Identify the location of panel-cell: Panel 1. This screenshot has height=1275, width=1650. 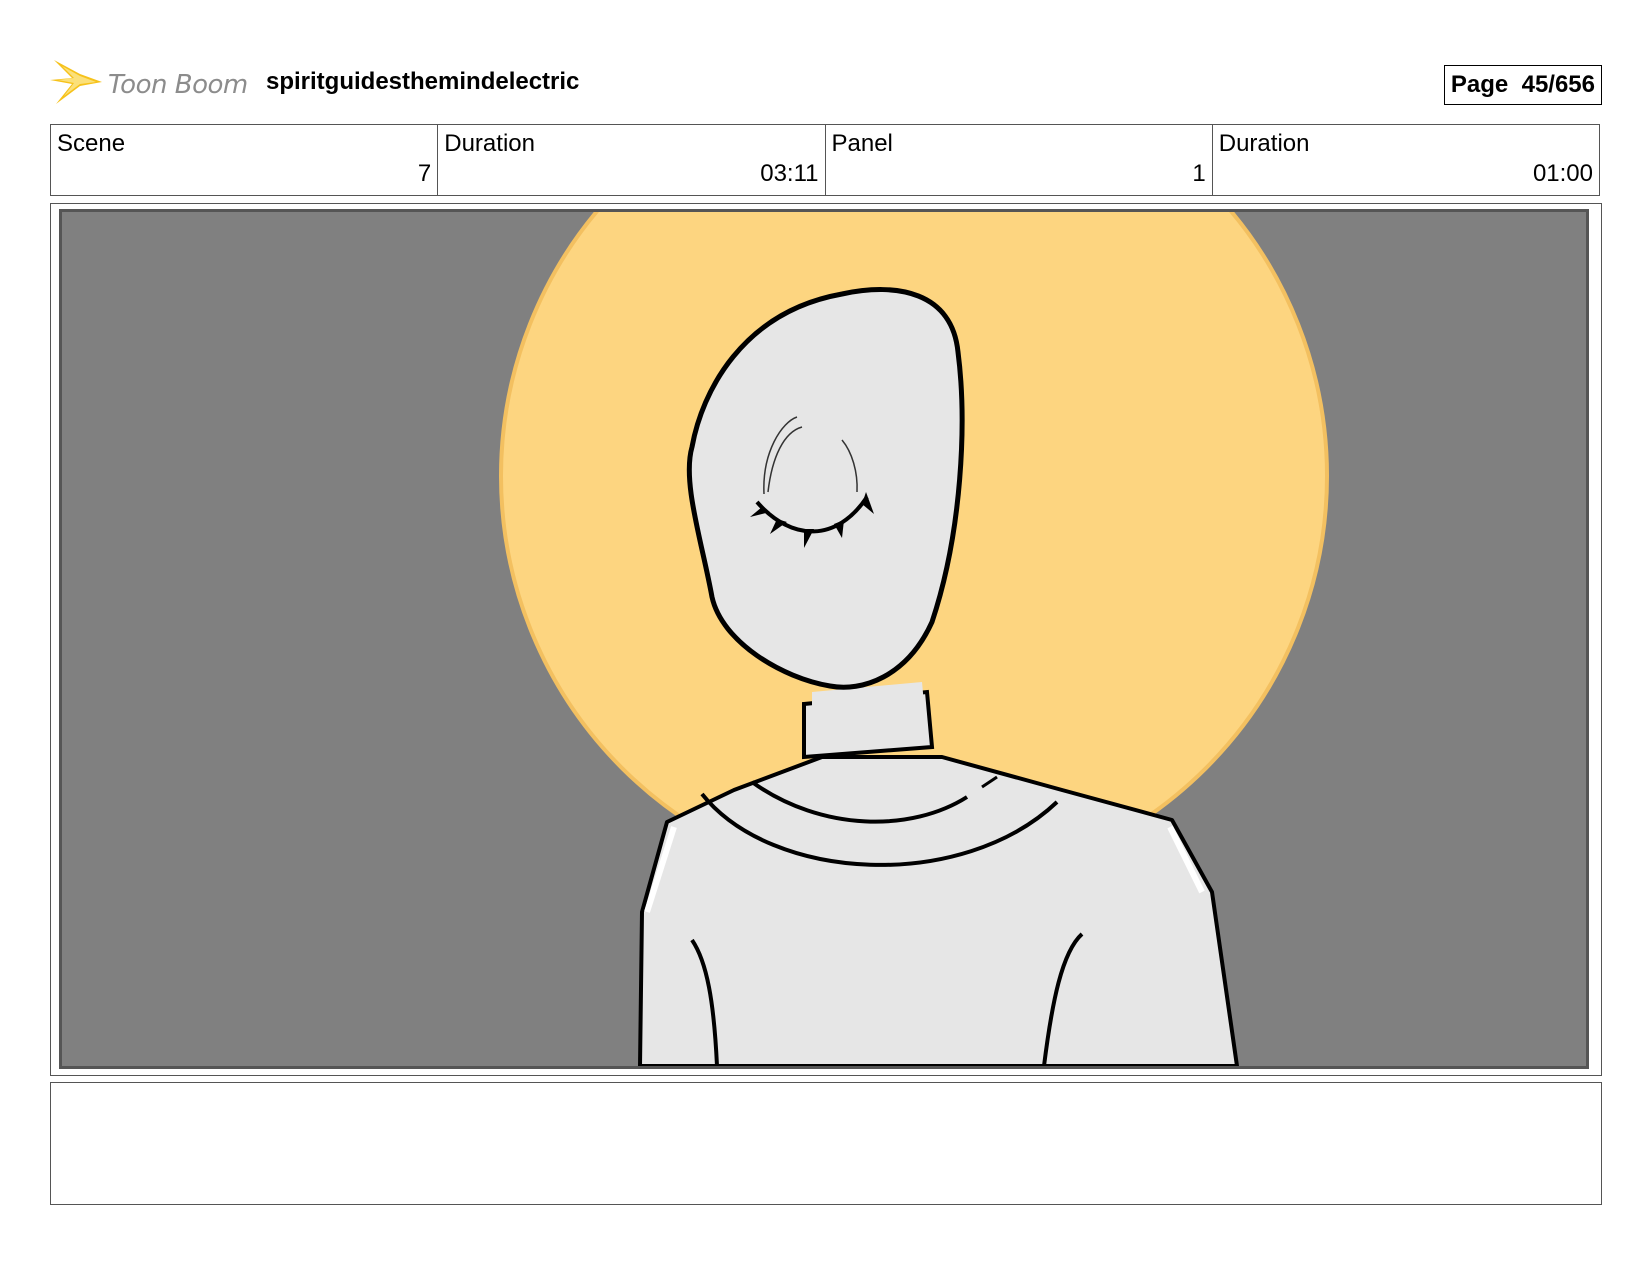
(1019, 160).